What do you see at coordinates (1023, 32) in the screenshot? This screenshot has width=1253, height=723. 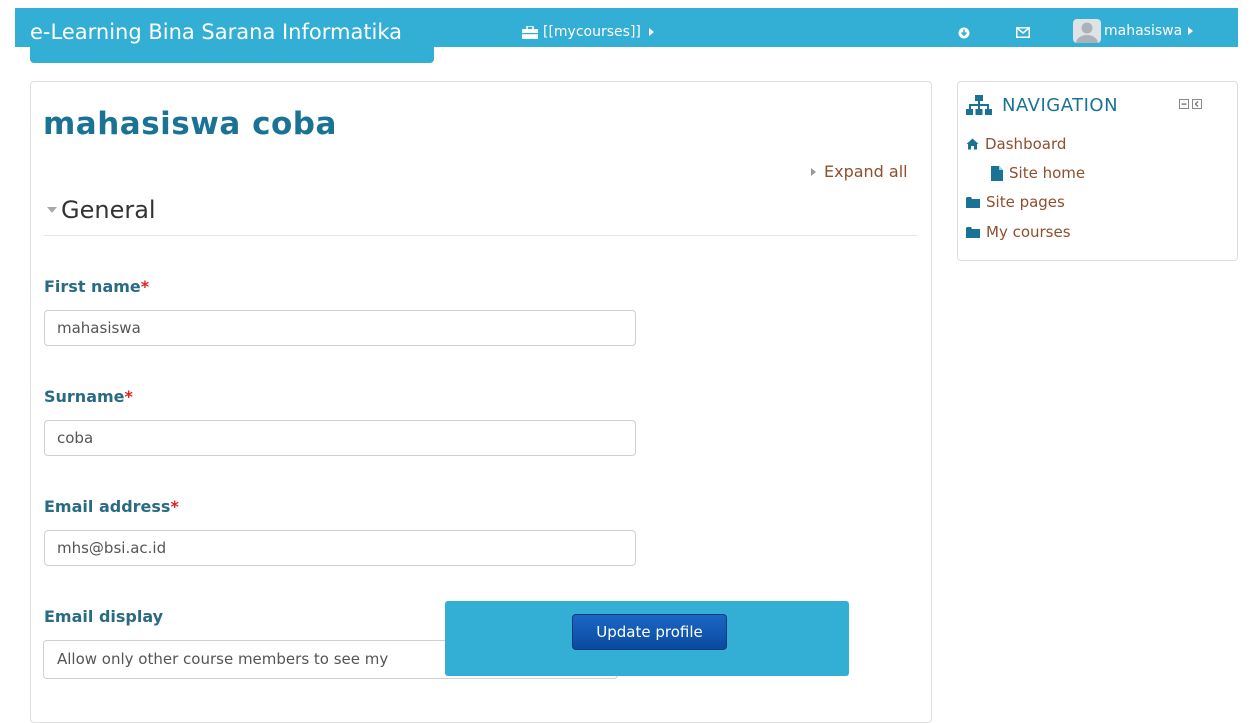 I see `envelope-icon` at bounding box center [1023, 32].